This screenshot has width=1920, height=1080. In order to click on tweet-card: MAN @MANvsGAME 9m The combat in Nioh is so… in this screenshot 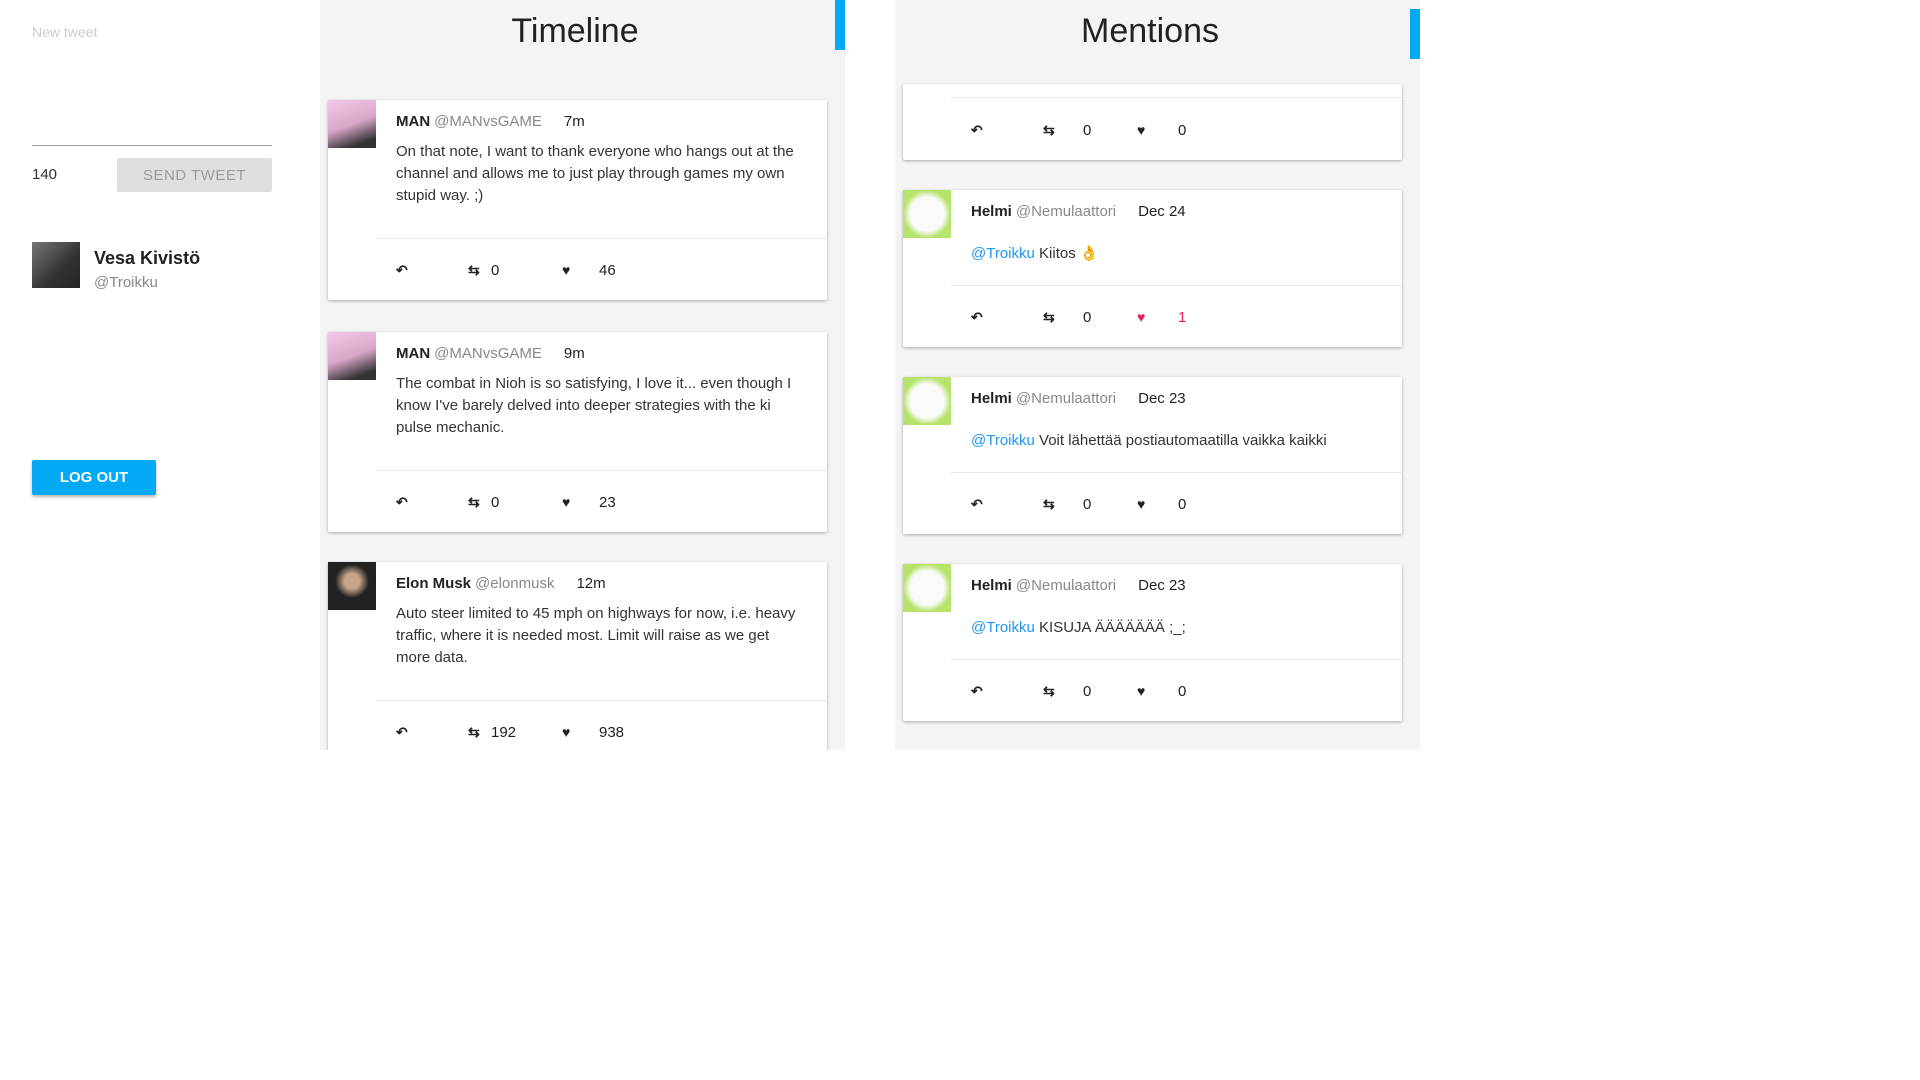, I will do `click(577, 432)`.